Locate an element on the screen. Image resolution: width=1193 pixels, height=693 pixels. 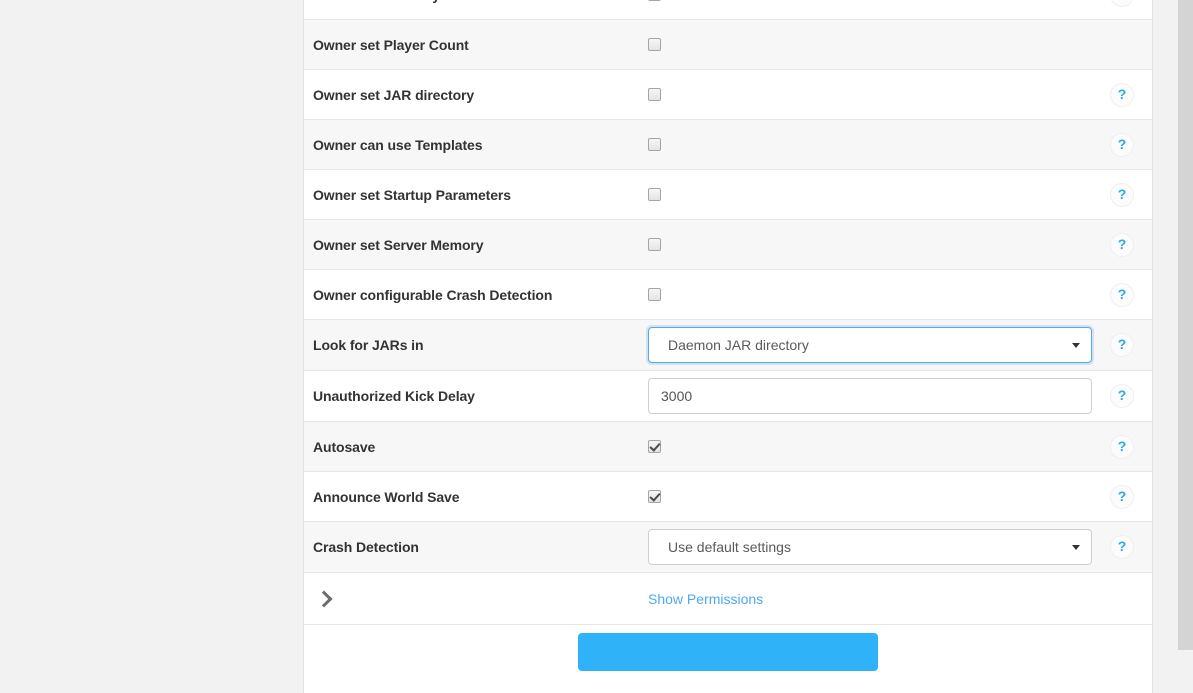
unauthorized-kick-delay-input is located at coordinates (870, 396).